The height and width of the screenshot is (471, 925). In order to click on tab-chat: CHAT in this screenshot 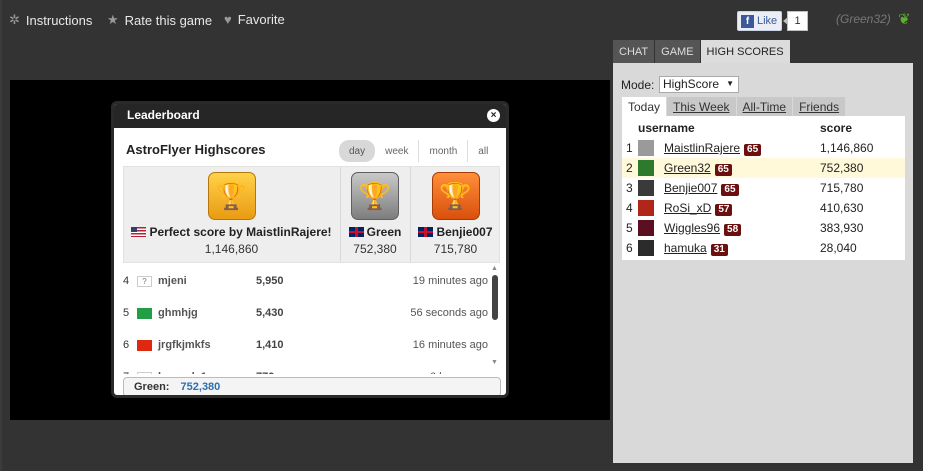, I will do `click(634, 51)`.